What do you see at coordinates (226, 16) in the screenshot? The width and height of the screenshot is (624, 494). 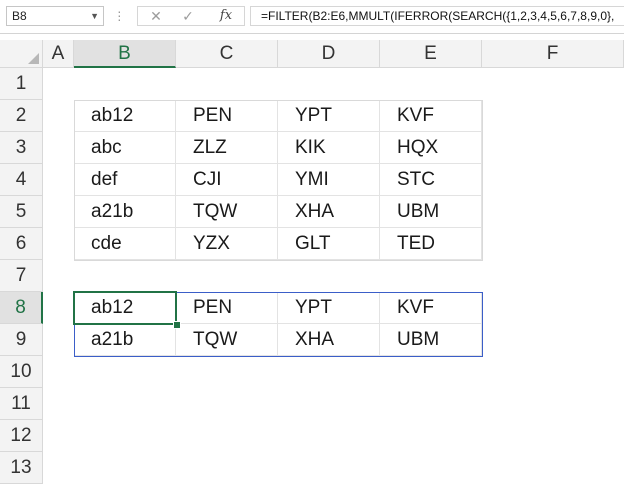 I see `insert-function-icon: fx` at bounding box center [226, 16].